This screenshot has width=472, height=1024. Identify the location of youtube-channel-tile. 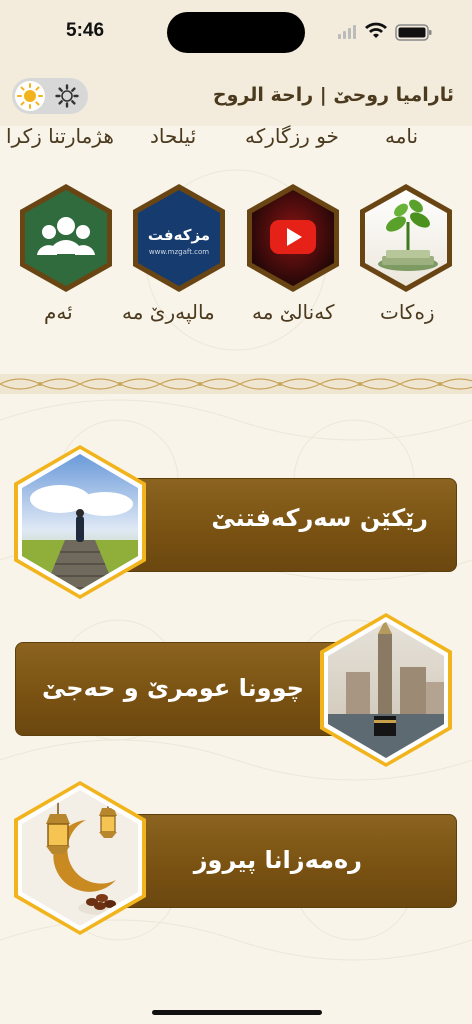
(293, 238).